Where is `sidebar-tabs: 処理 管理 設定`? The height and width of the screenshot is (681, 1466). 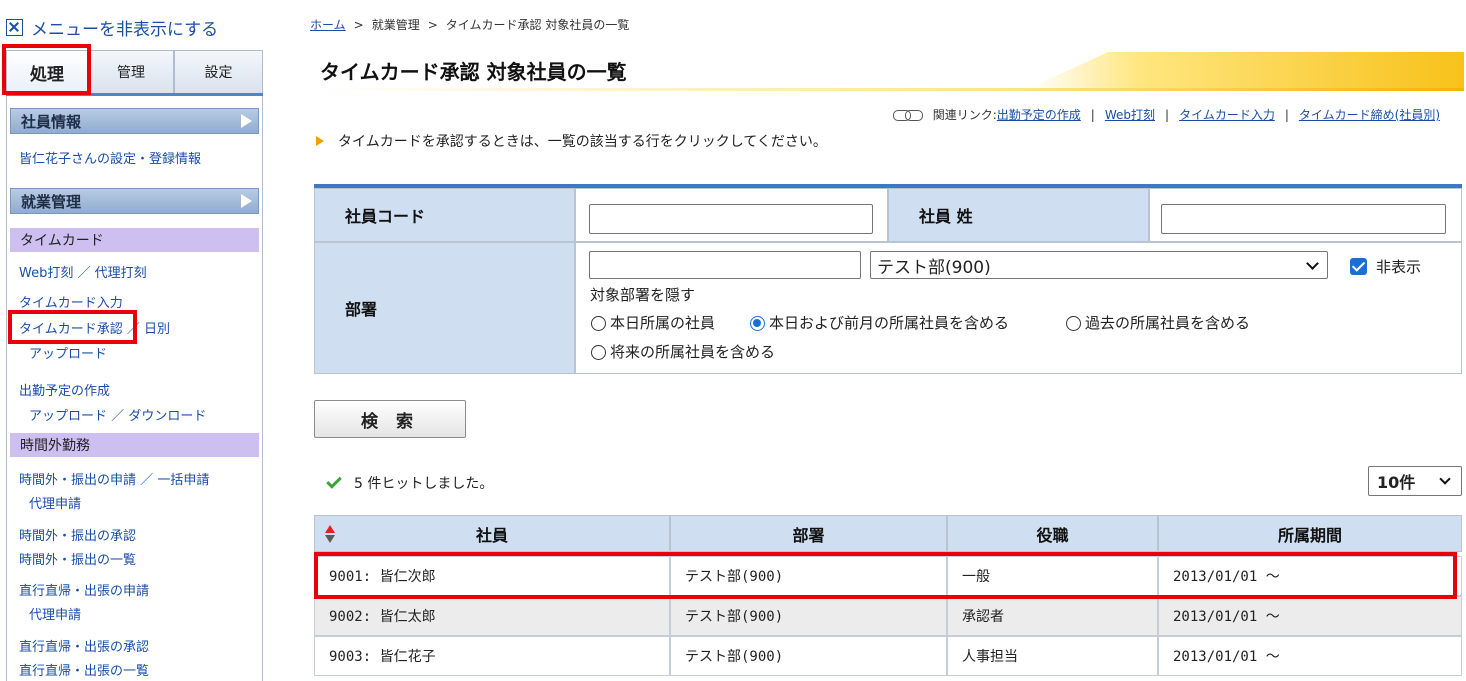 sidebar-tabs: 処理 管理 設定 is located at coordinates (134, 73).